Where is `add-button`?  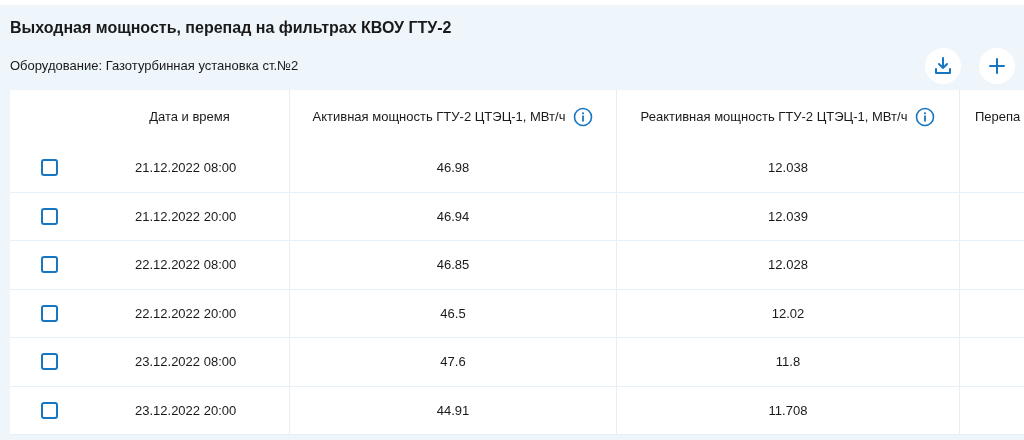 add-button is located at coordinates (997, 66).